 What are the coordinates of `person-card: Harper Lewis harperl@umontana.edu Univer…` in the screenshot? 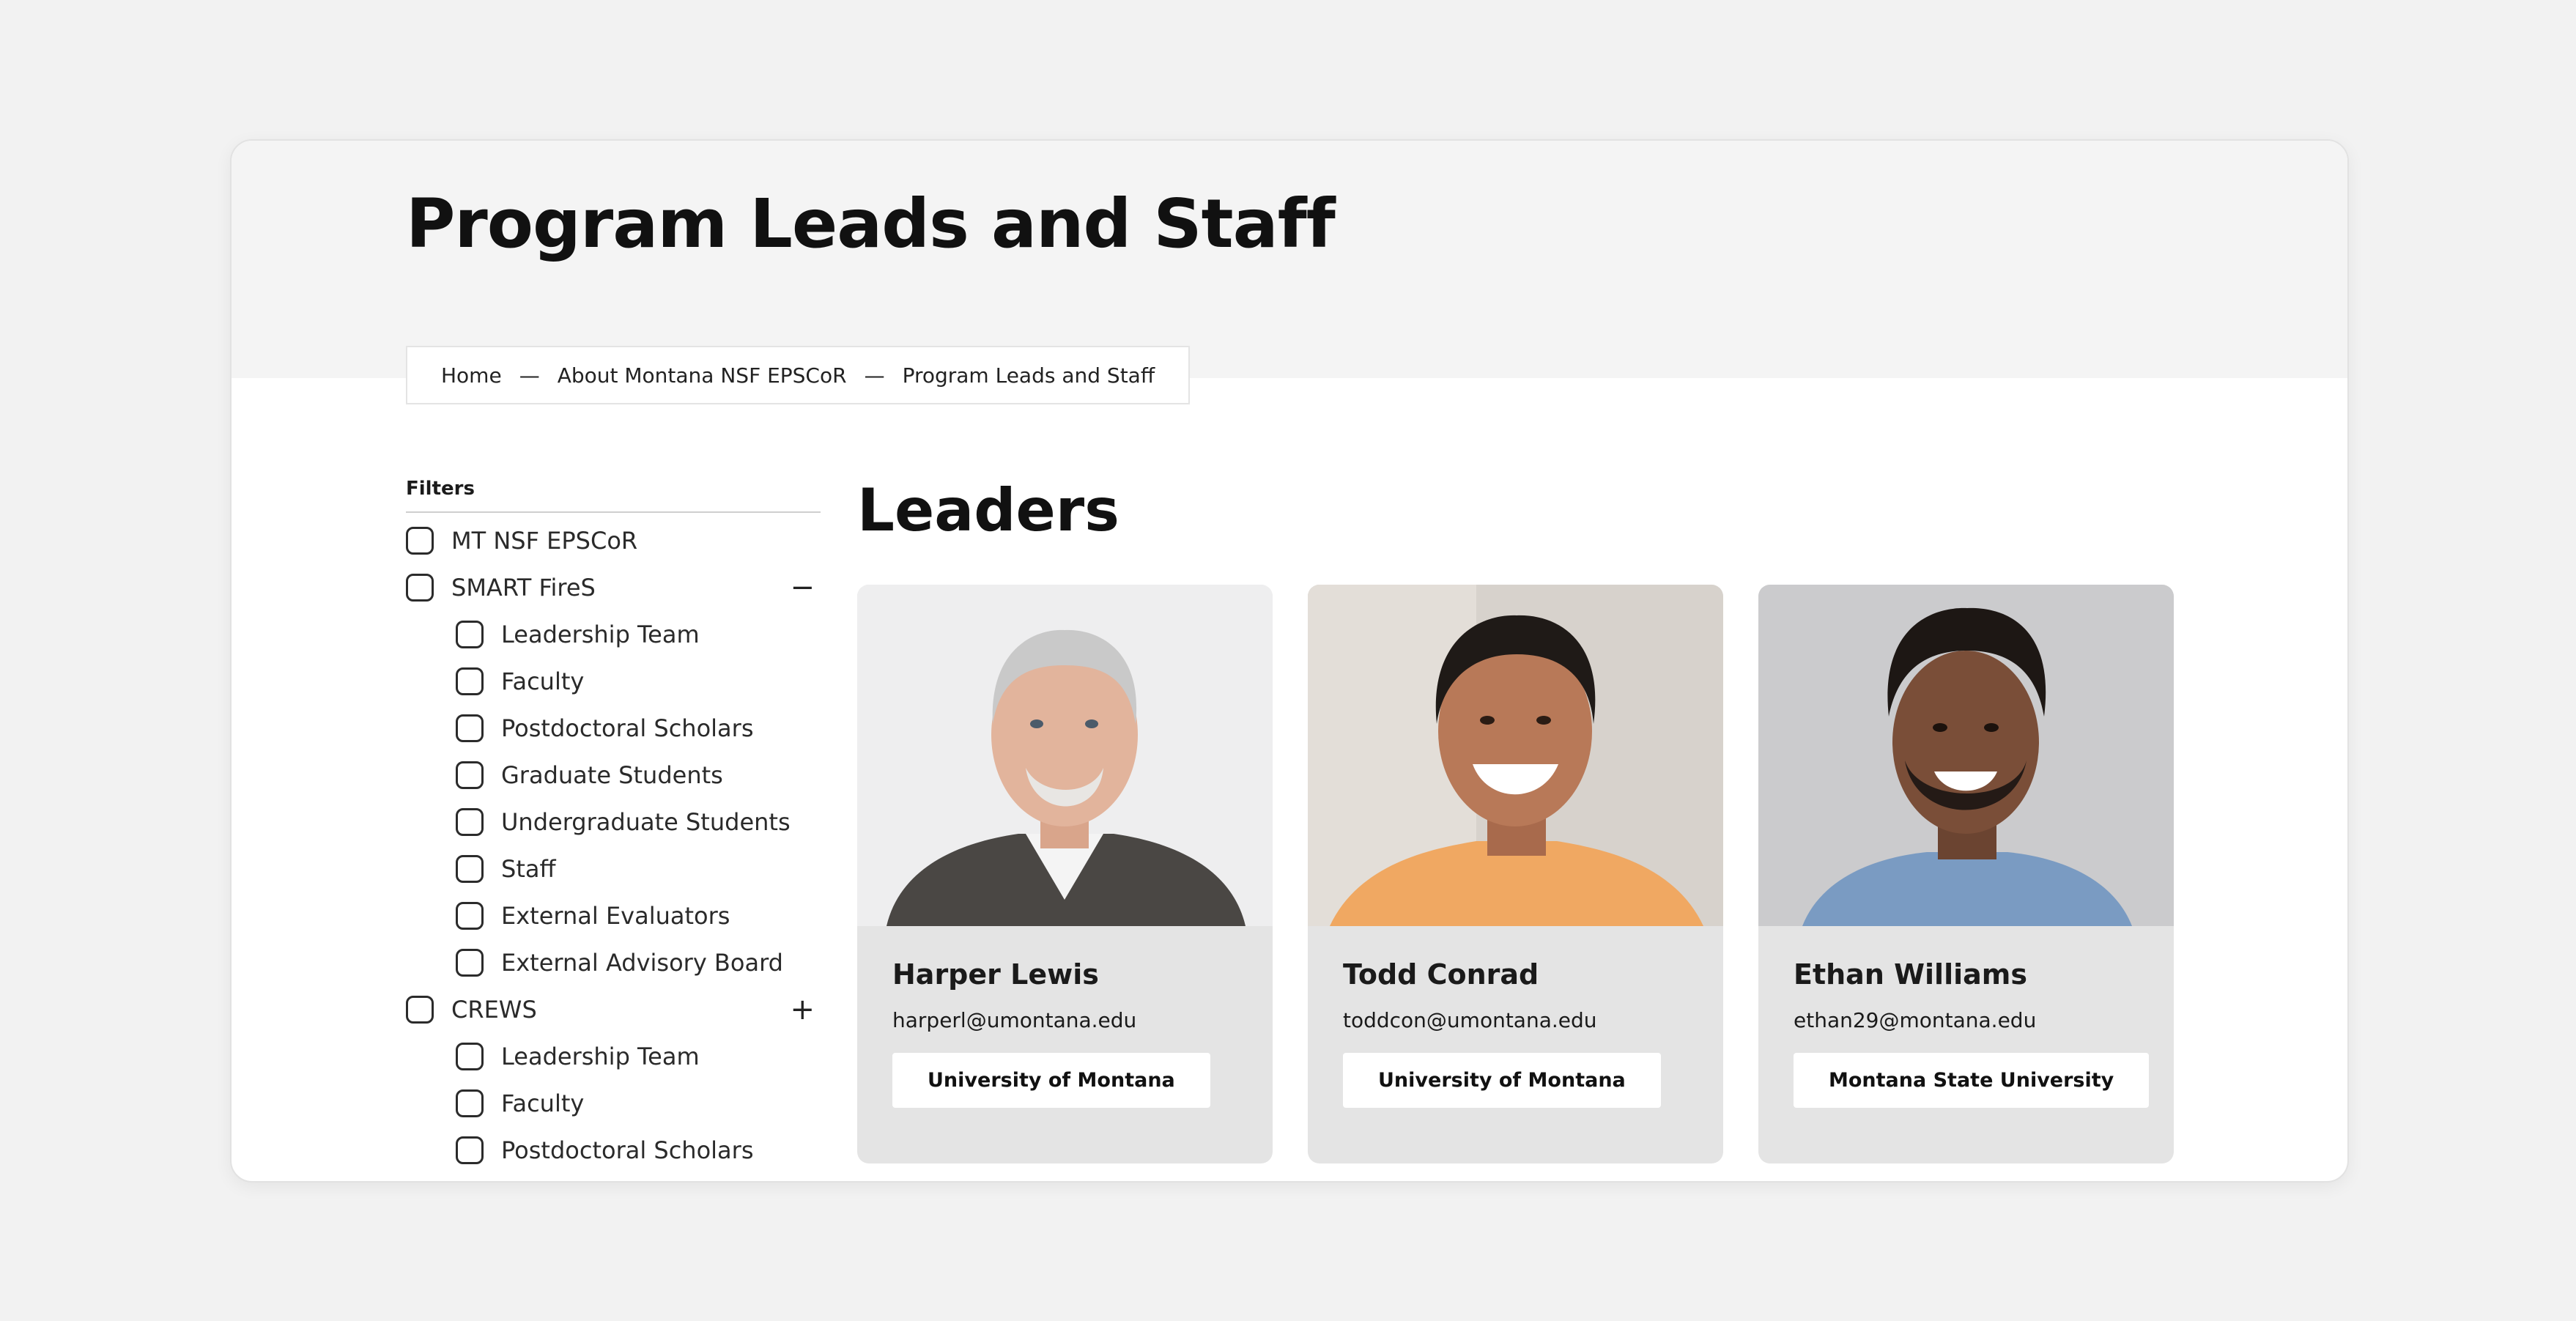 It's located at (1065, 874).